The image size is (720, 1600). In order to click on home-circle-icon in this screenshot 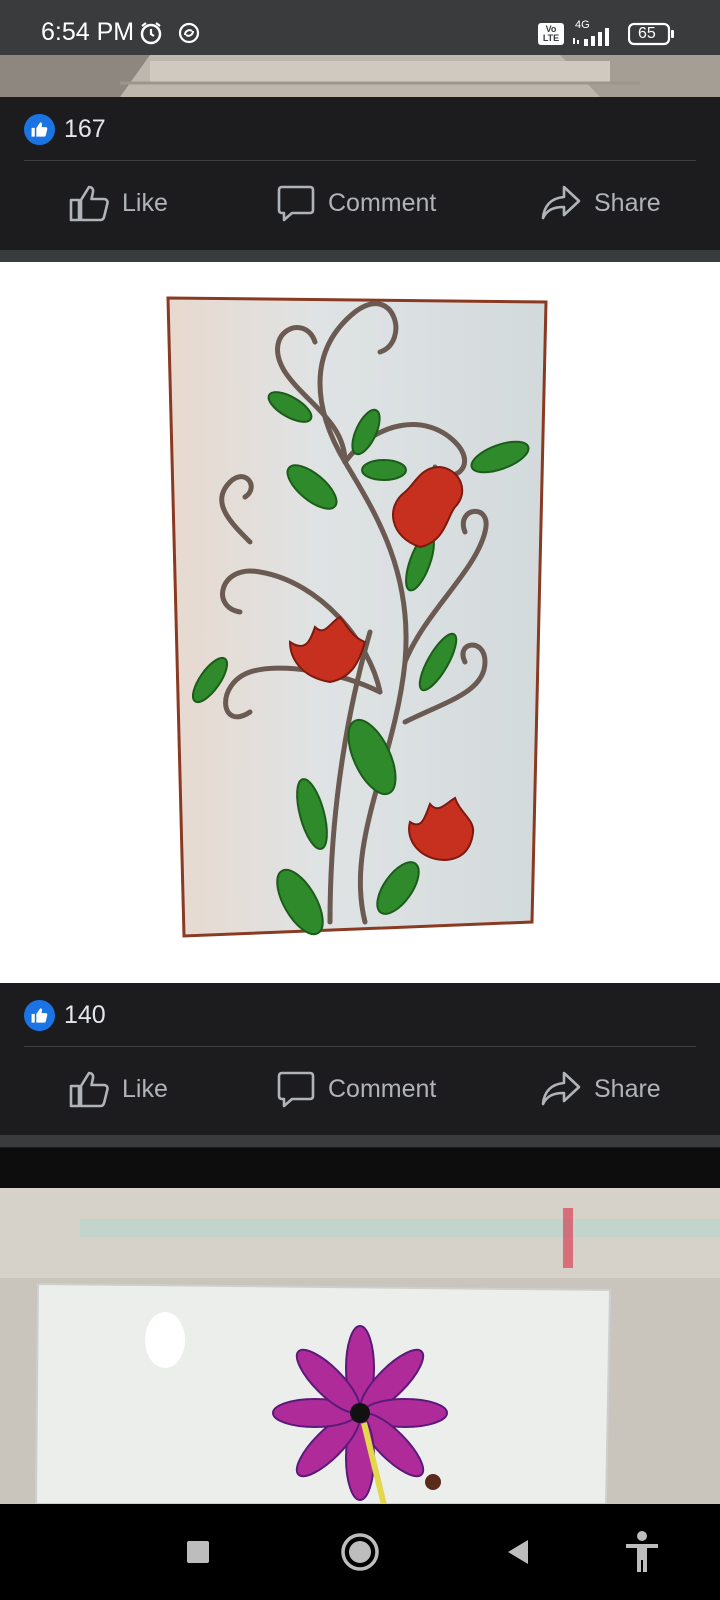, I will do `click(360, 1552)`.